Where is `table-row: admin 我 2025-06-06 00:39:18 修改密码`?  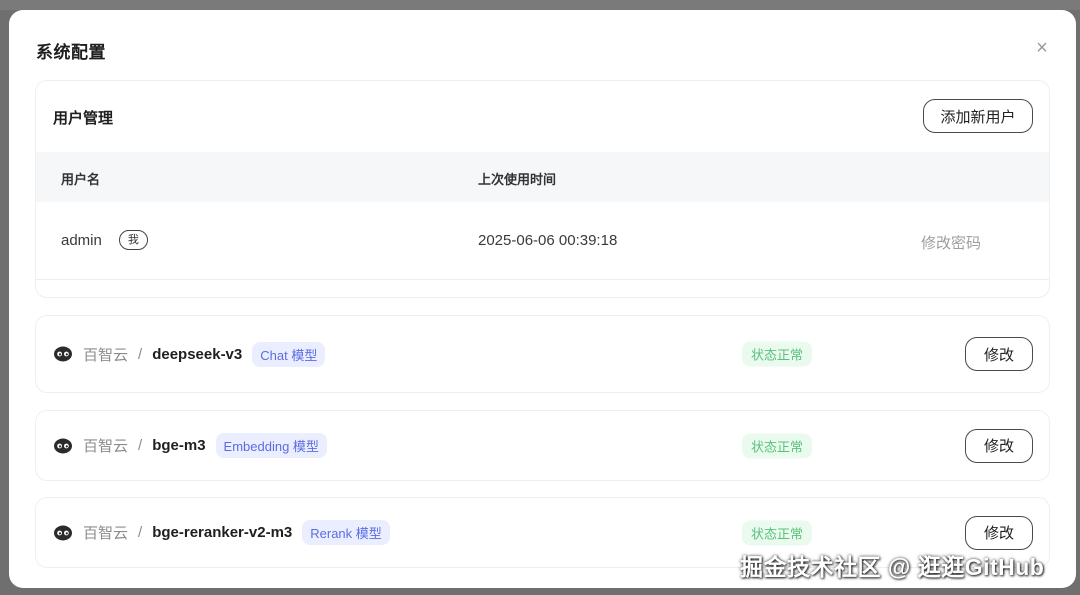 table-row: admin 我 2025-06-06 00:39:18 修改密码 is located at coordinates (542, 241).